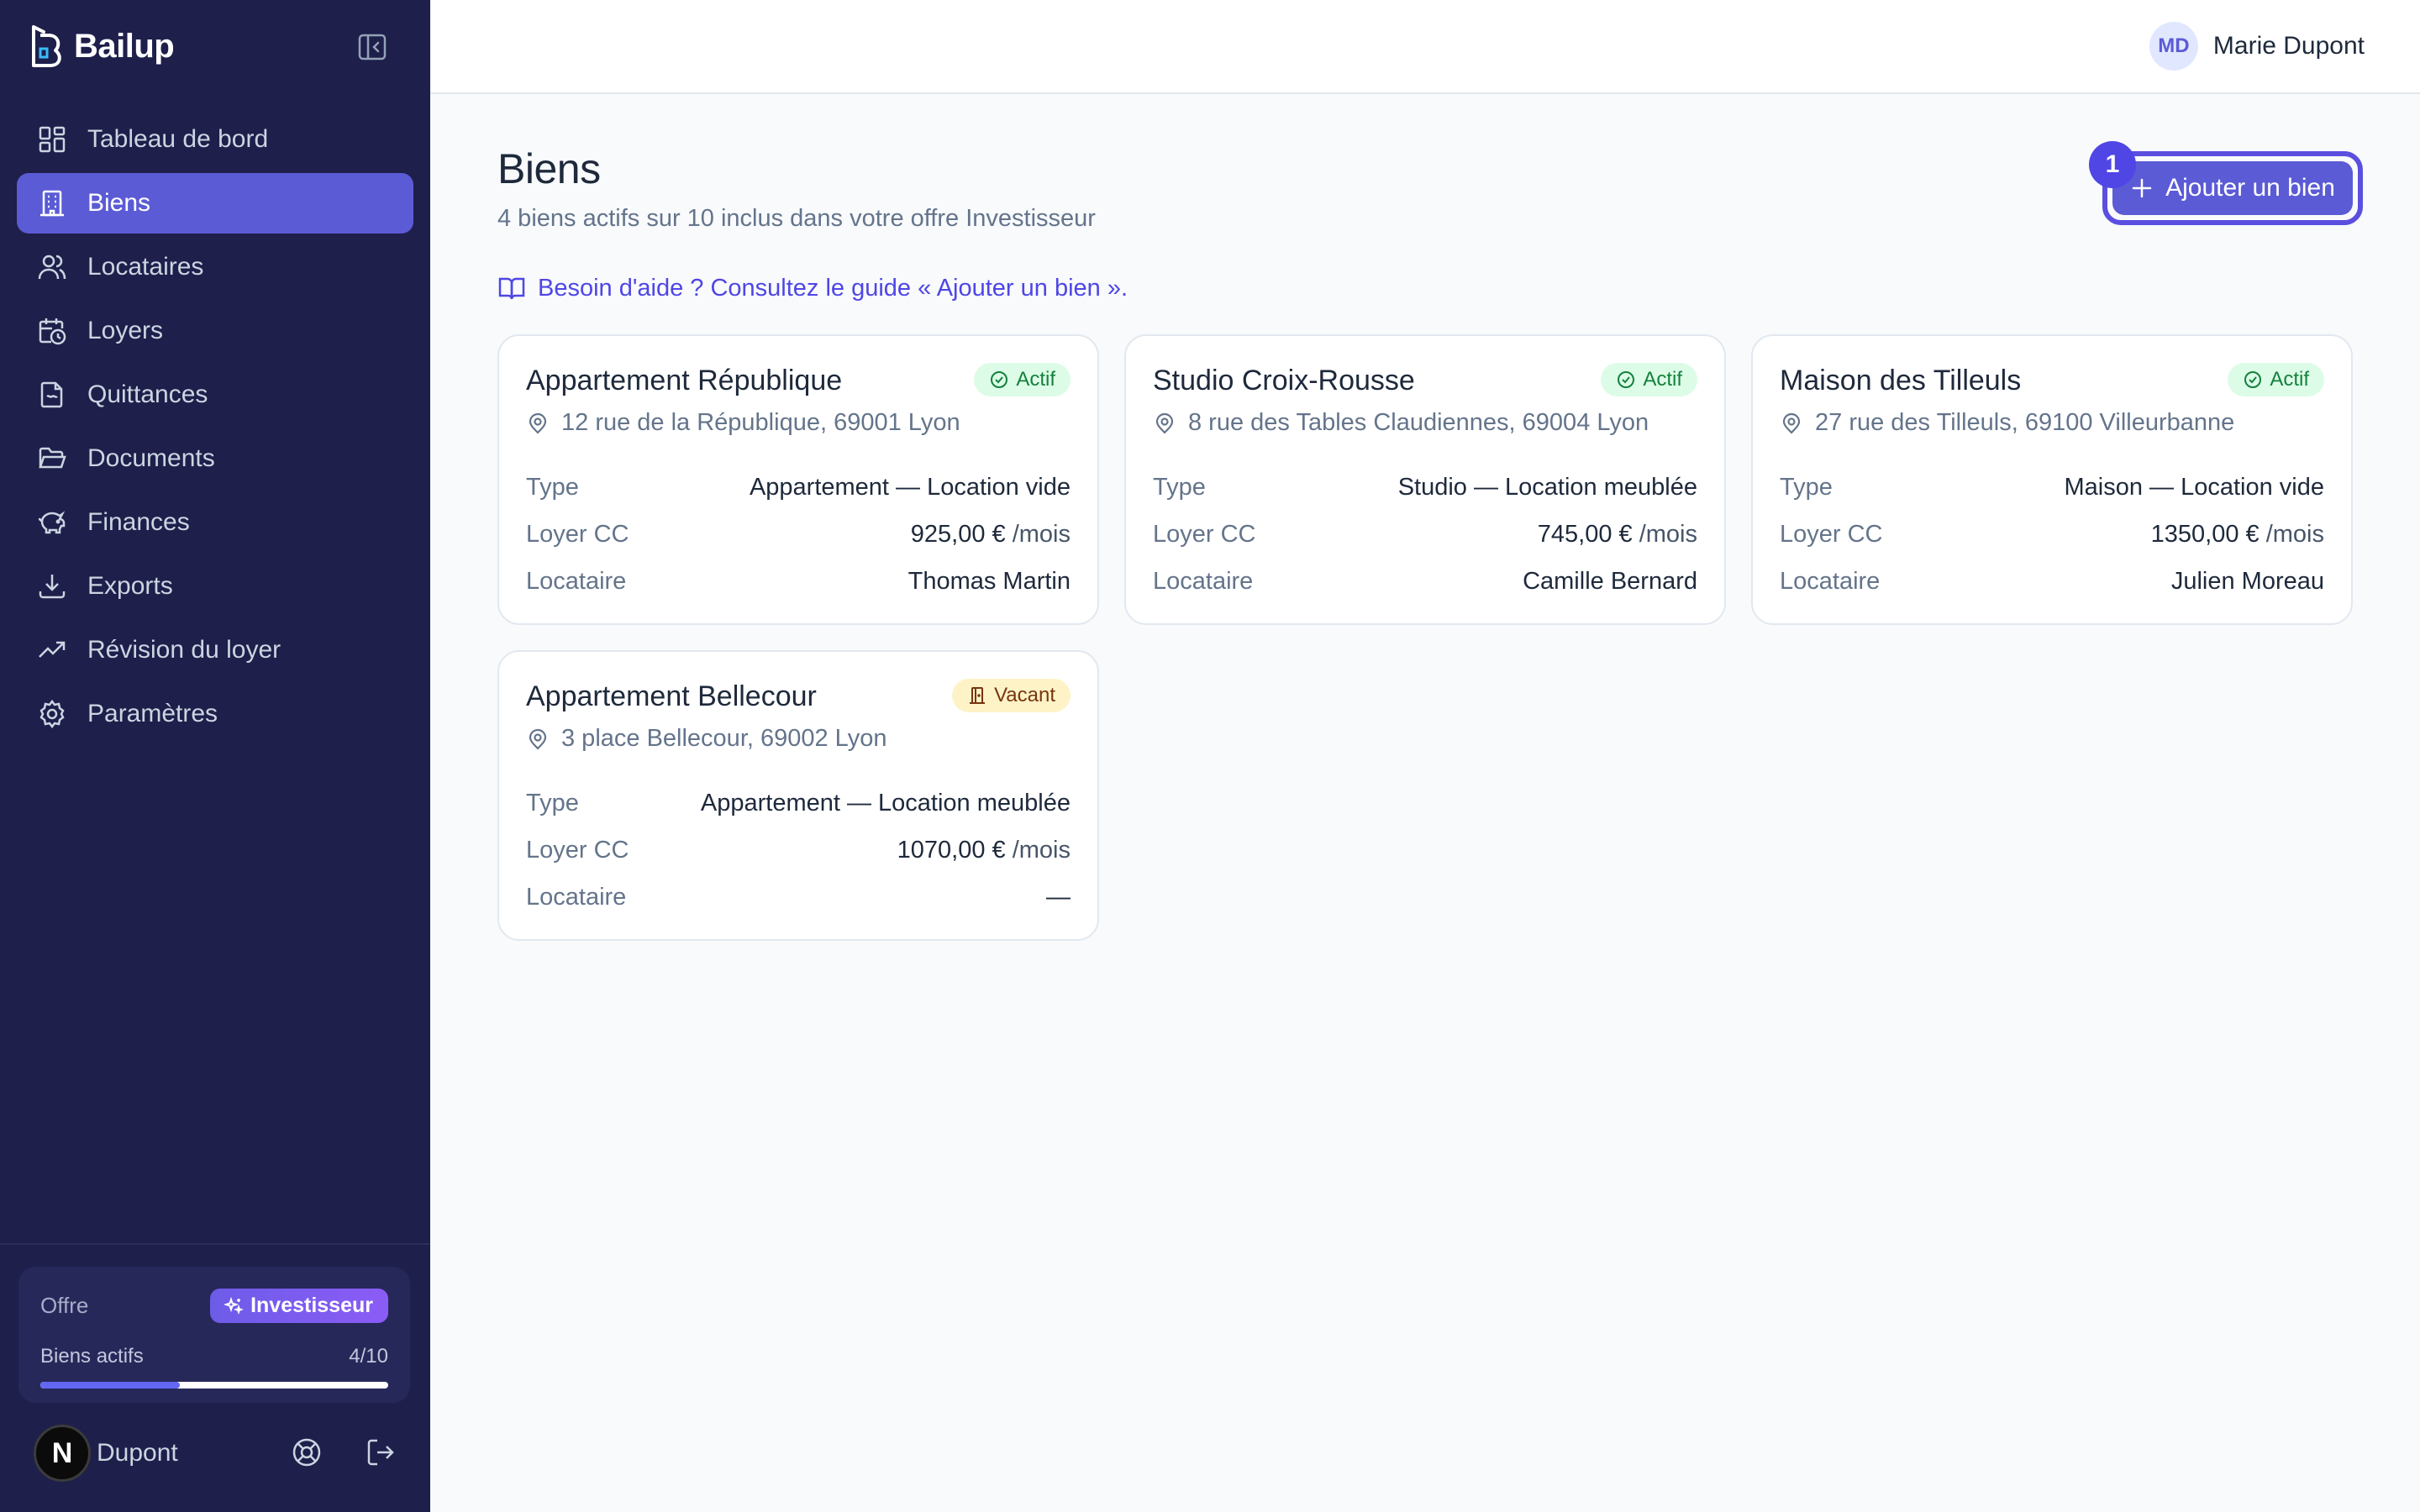  Describe the element at coordinates (215, 267) in the screenshot. I see `sidebar-item-locataires: Locataires` at that location.